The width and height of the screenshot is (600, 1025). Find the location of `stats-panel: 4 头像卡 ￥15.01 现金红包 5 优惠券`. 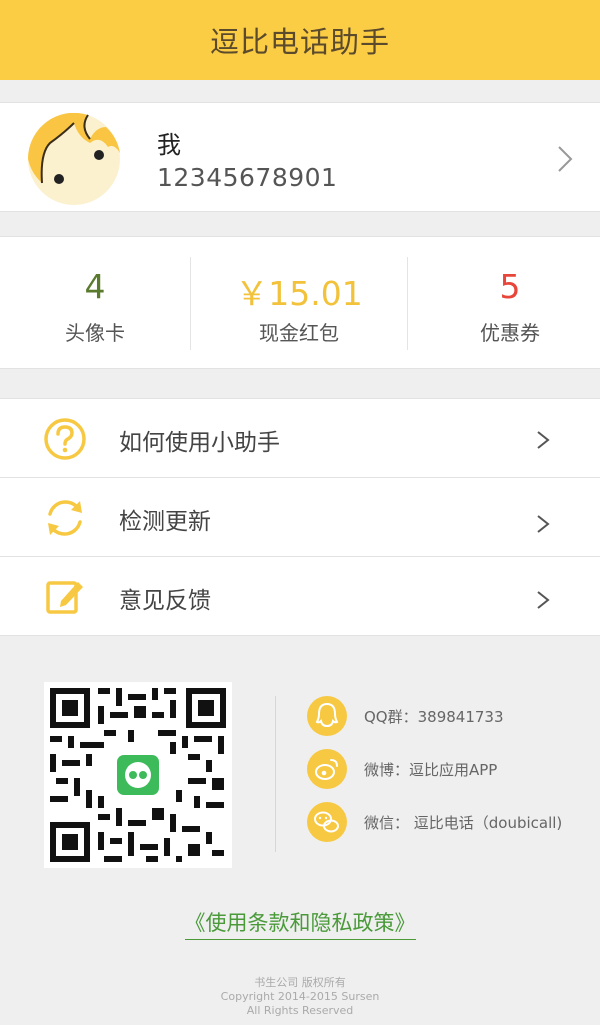

stats-panel: 4 头像卡 ￥15.01 现金红包 5 优惠券 is located at coordinates (300, 302).